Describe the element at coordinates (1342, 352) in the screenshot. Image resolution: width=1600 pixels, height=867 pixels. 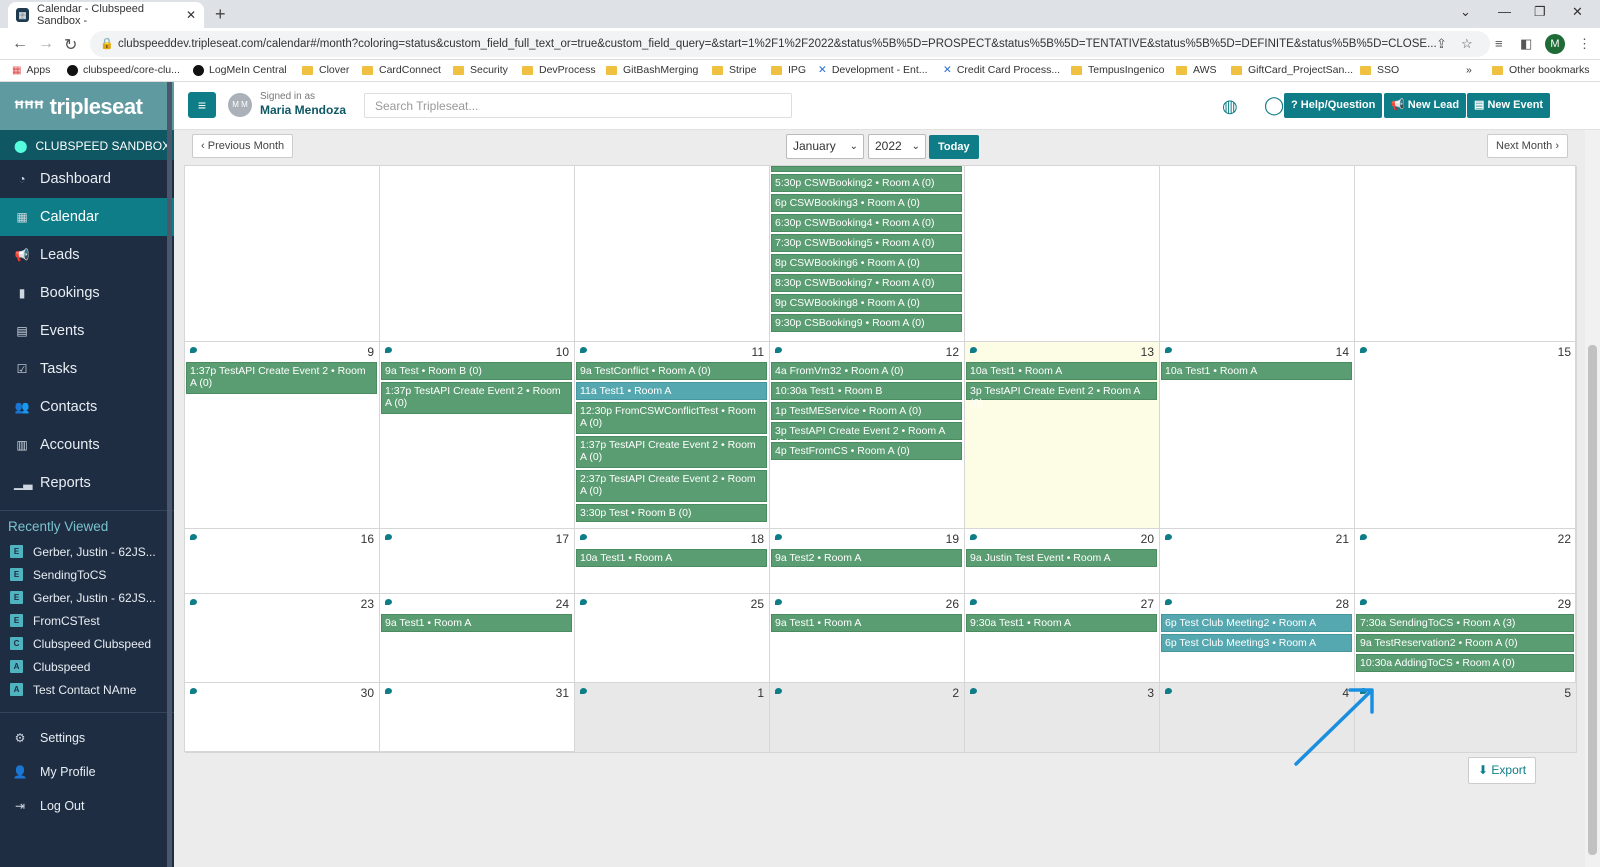
I see `day-number: 14` at that location.